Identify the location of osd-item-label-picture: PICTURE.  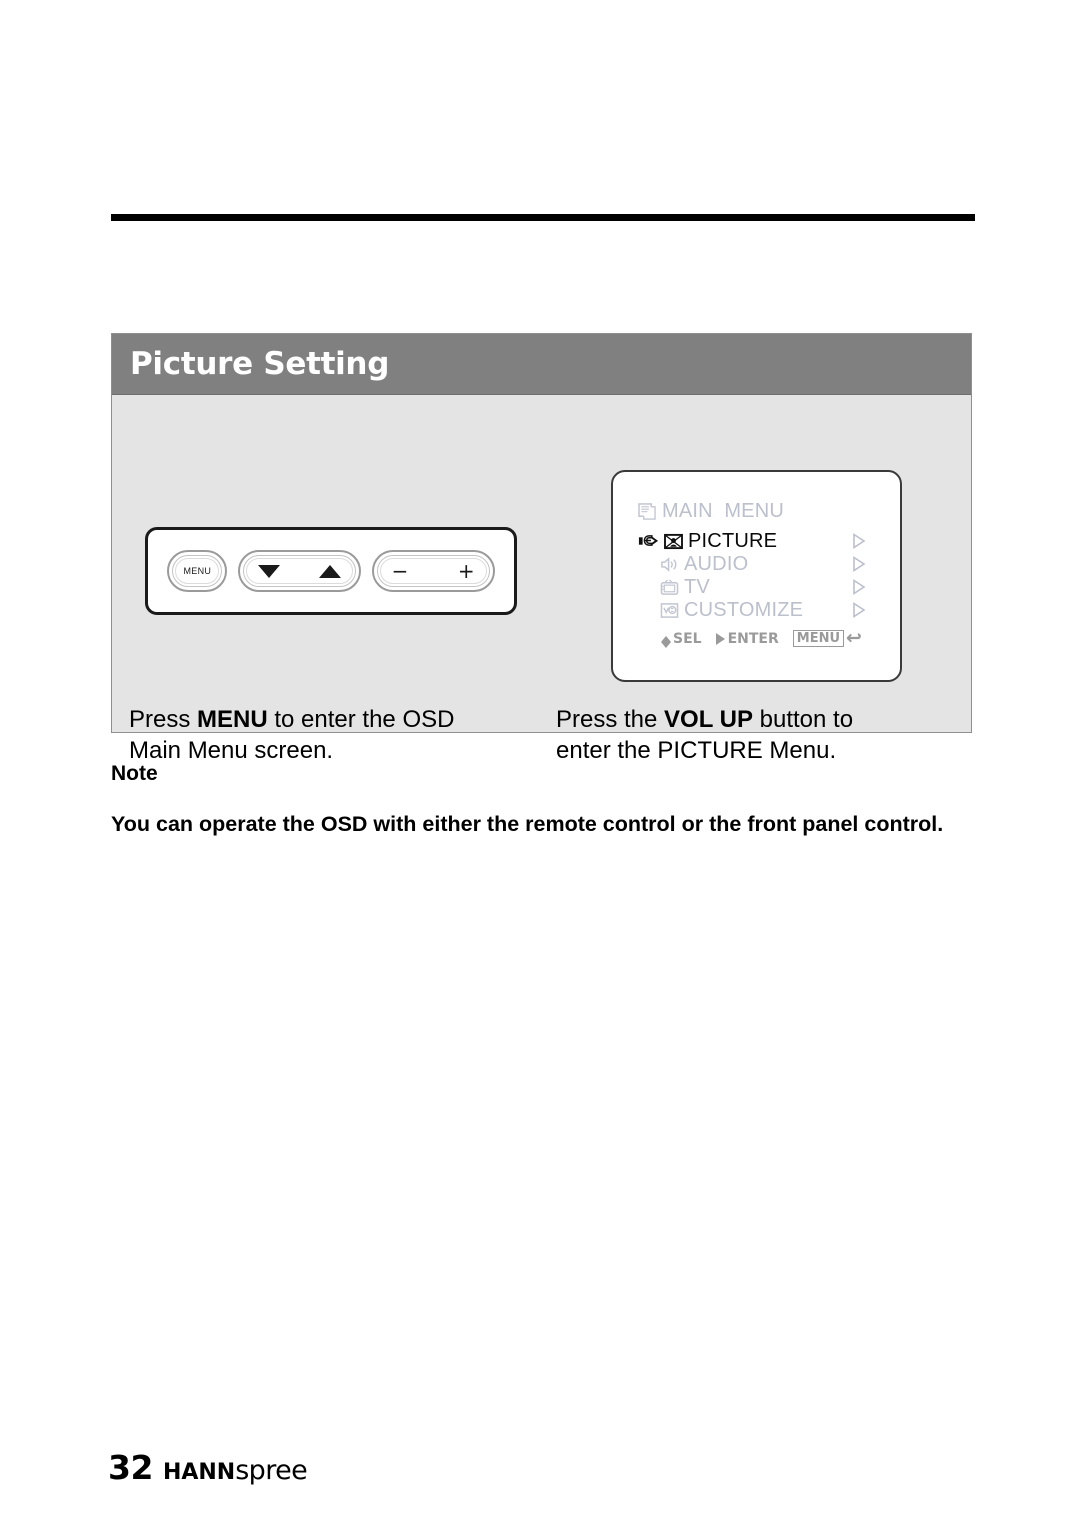
(733, 540).